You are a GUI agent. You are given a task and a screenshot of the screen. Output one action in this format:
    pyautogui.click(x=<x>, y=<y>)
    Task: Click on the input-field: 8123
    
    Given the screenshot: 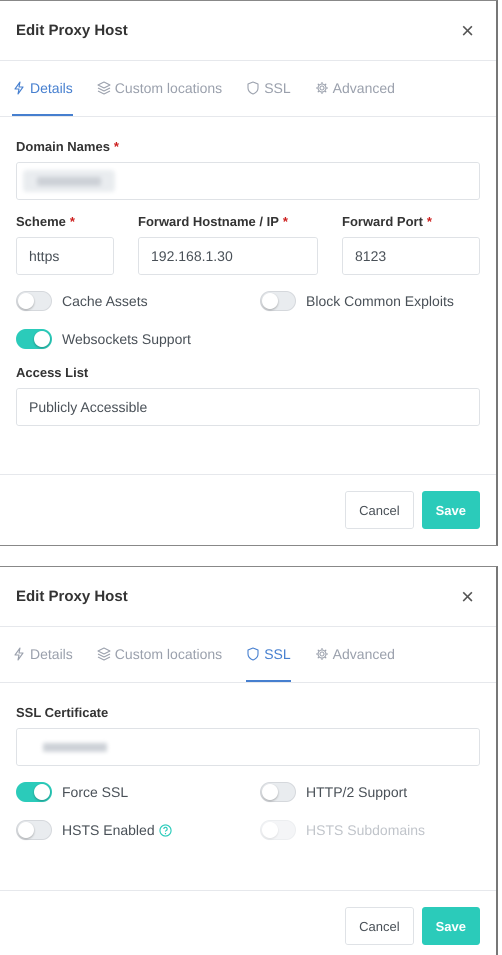 What is the action you would take?
    pyautogui.click(x=411, y=256)
    